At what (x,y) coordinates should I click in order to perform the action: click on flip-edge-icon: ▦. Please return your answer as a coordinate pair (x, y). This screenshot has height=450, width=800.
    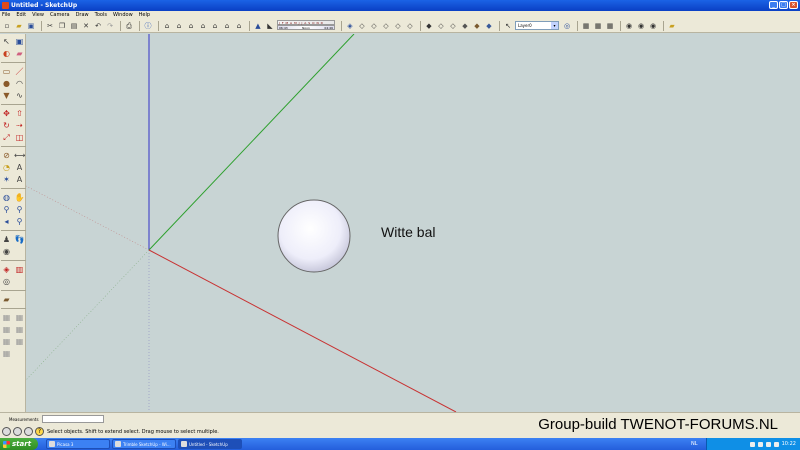
    Looking at the image, I should click on (6, 353).